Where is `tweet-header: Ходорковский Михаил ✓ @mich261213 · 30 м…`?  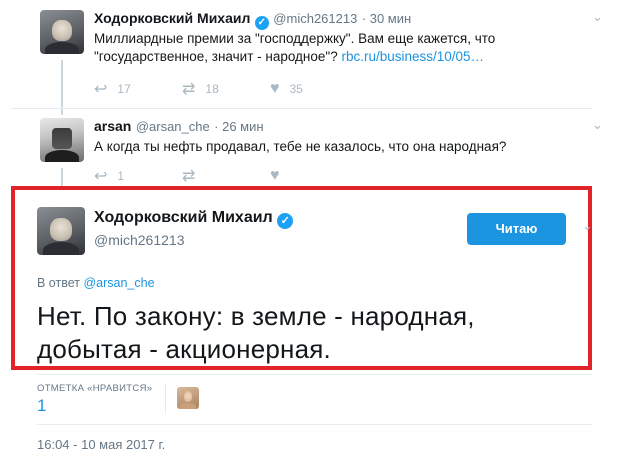 tweet-header: Ходорковский Михаил ✓ @mich261213 · 30 м… is located at coordinates (252, 20).